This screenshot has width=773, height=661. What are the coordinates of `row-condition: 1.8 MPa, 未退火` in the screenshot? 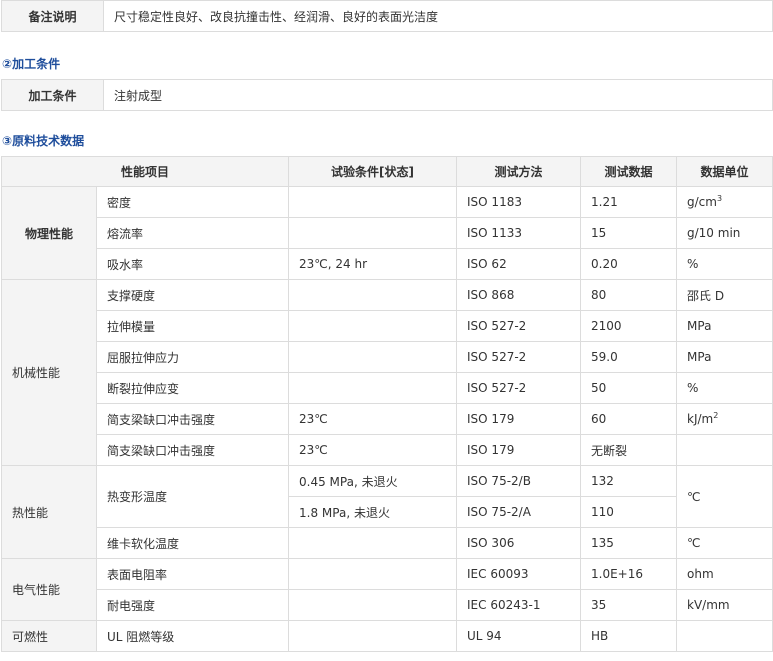 It's located at (373, 512).